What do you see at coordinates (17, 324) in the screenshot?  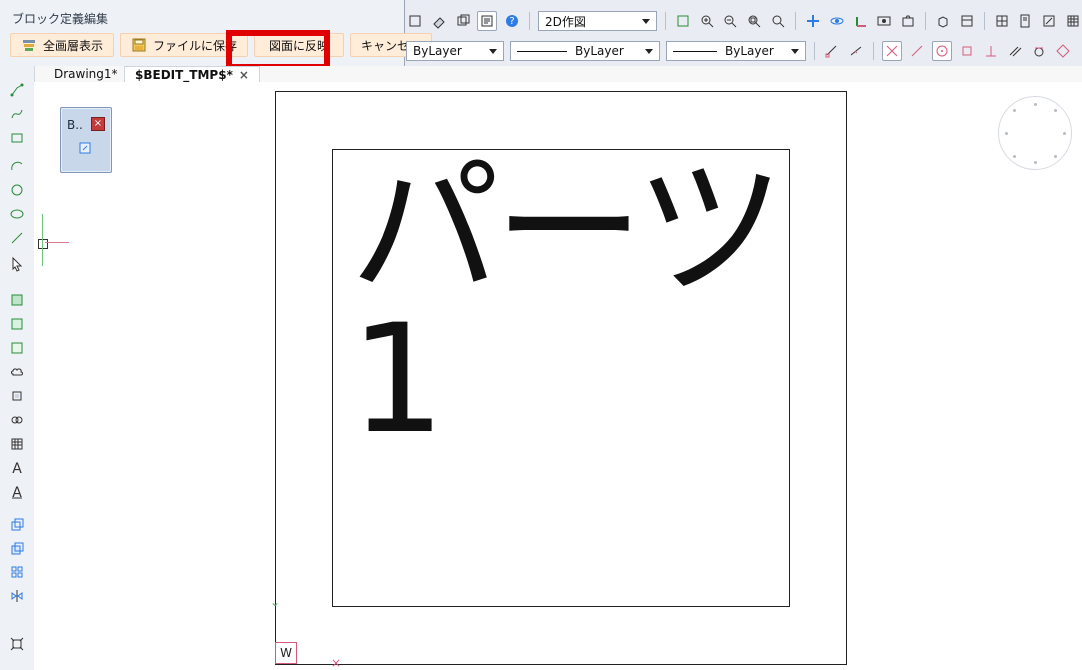 I see `gradient-icon` at bounding box center [17, 324].